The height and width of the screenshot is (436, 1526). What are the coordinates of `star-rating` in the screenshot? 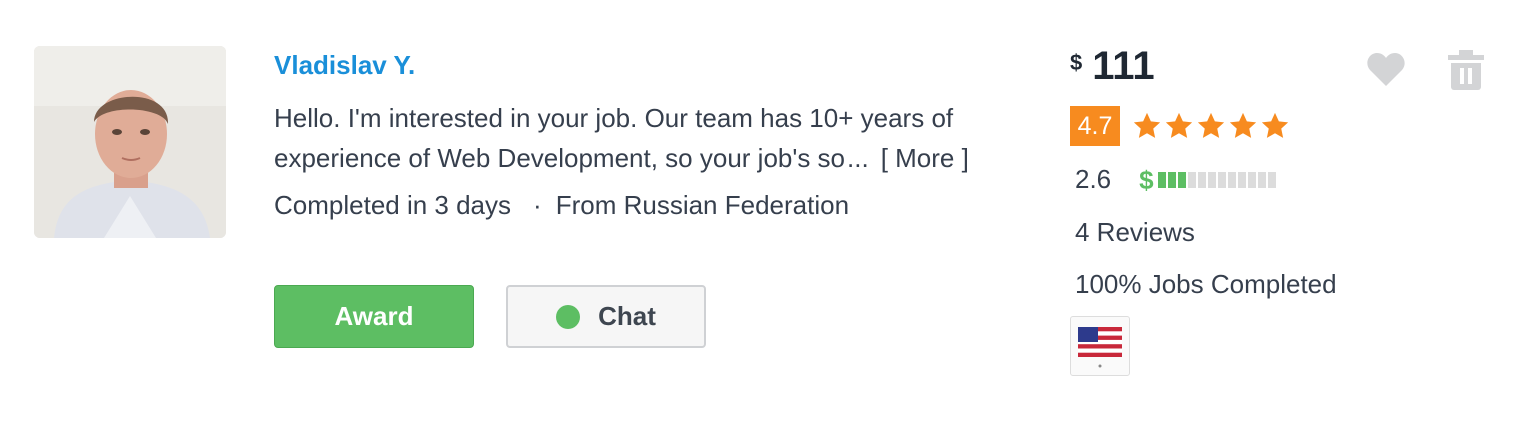 It's located at (1211, 126).